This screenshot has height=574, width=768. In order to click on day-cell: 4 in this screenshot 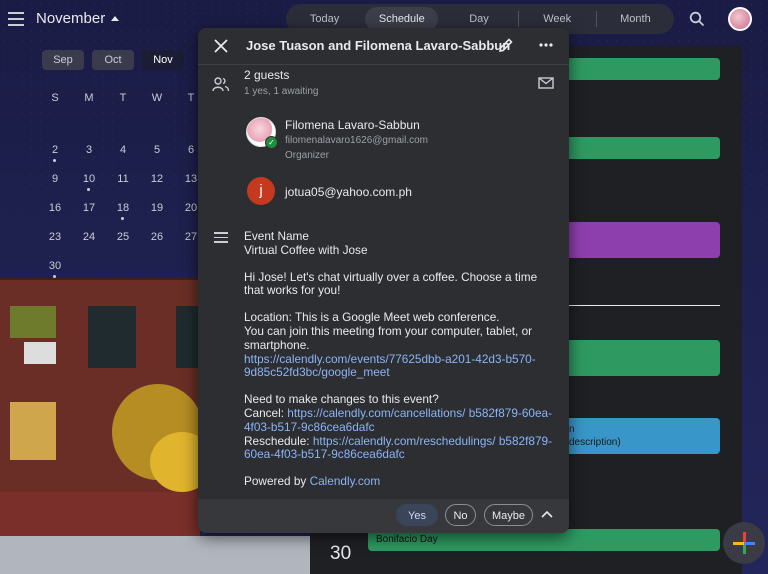, I will do `click(123, 151)`.